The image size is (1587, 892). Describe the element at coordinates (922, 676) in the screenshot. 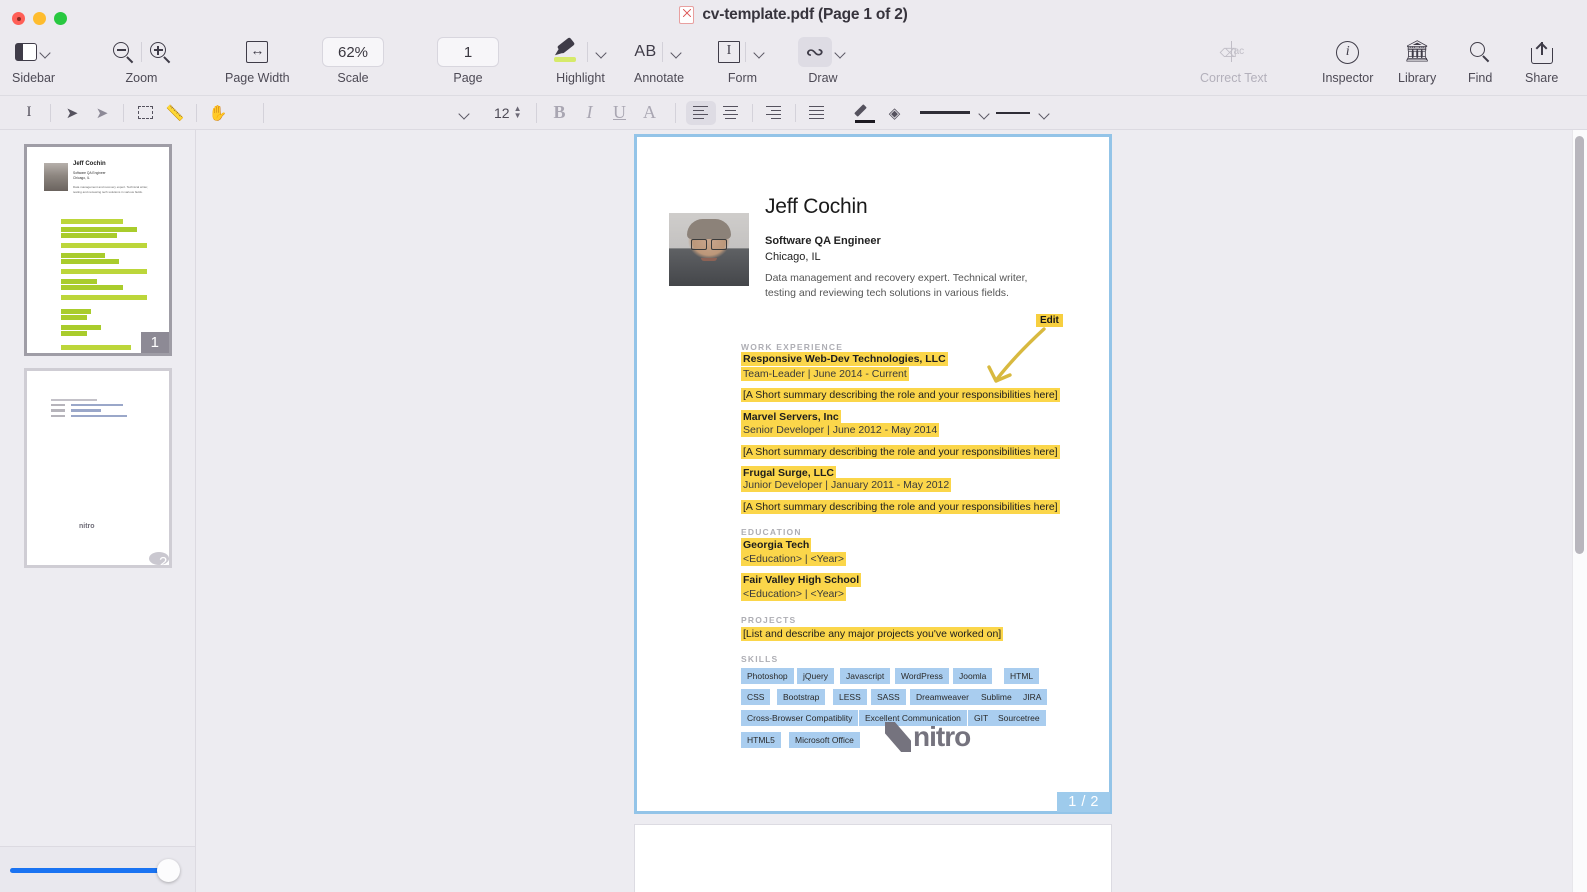

I see `skill-tag: WordPress` at that location.